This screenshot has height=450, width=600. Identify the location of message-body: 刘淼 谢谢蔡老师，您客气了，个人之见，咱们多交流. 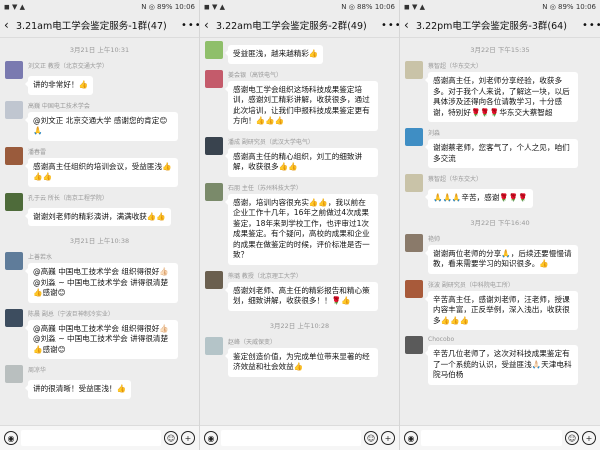
(509, 148).